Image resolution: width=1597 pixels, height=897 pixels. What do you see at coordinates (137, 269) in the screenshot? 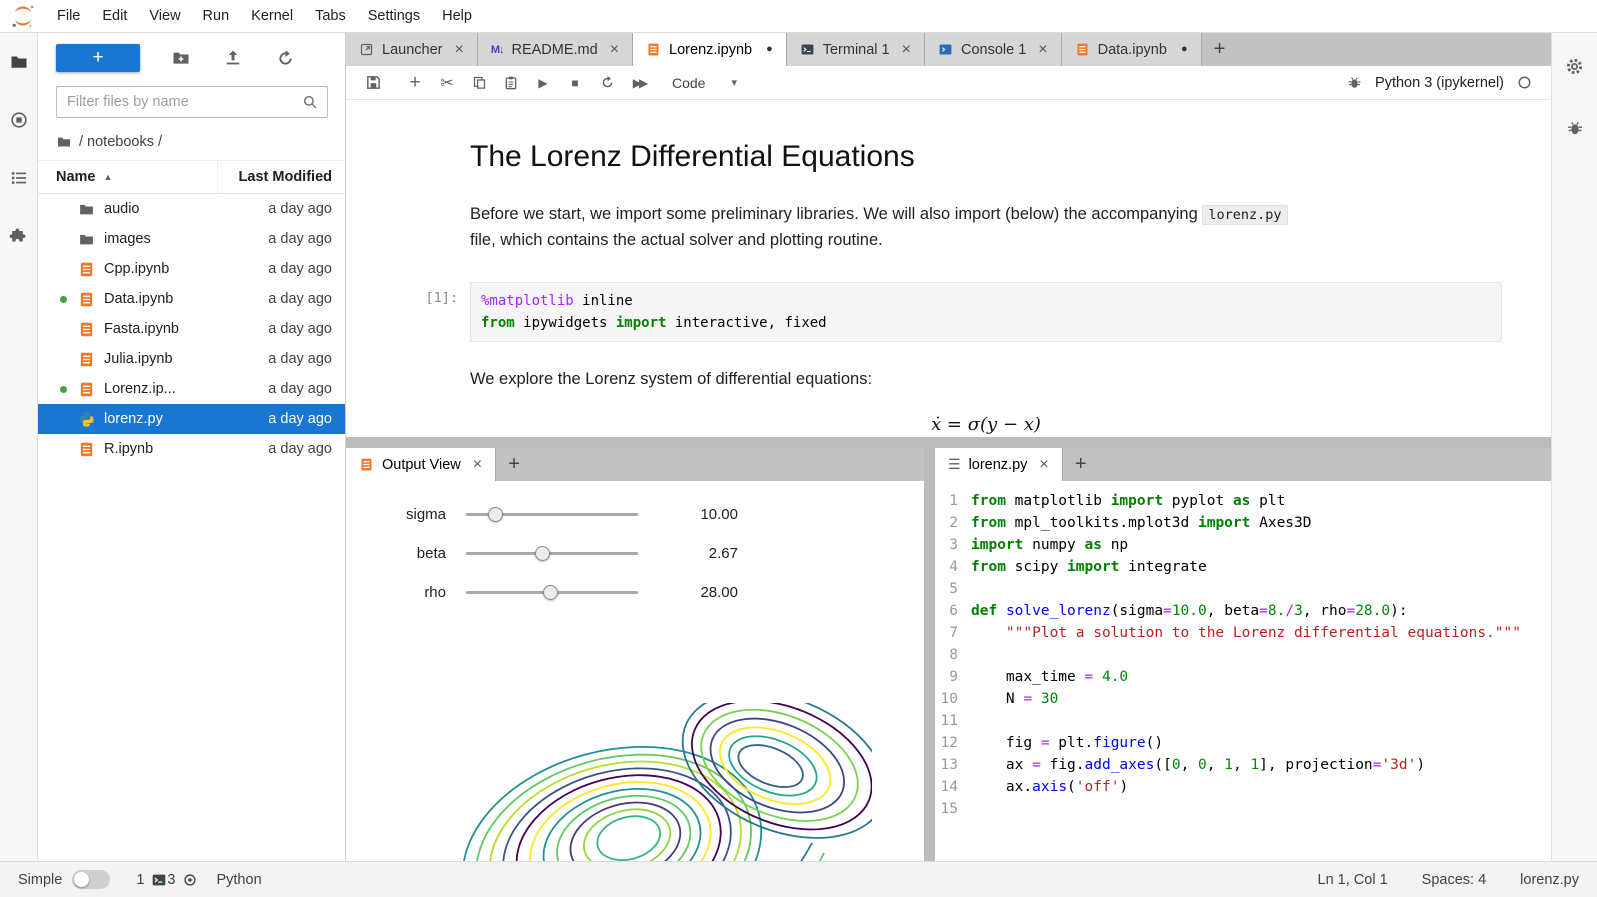
I see `file-name: Cpp.ipynb` at bounding box center [137, 269].